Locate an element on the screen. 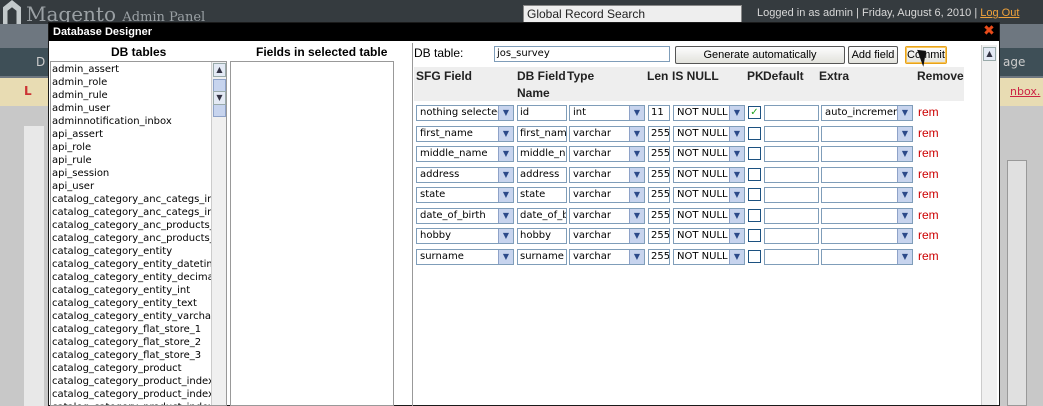 The image size is (1043, 406). add-field-button: Add field is located at coordinates (873, 55).